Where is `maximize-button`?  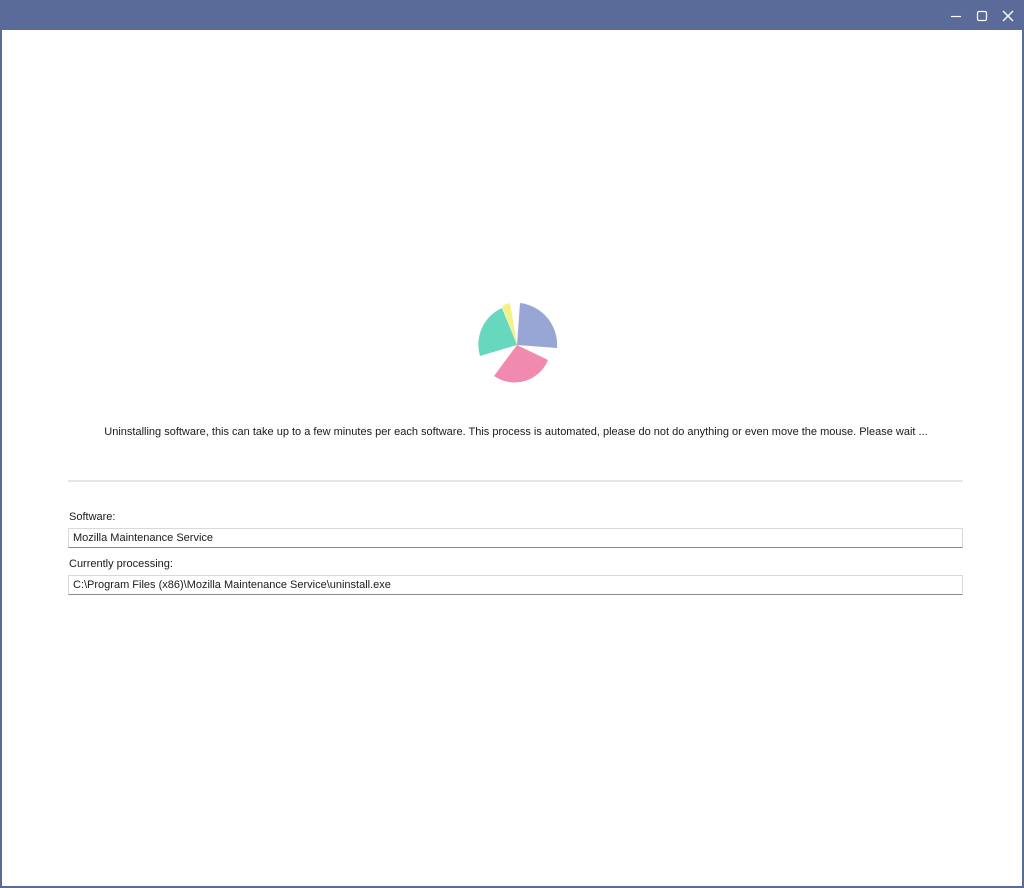 maximize-button is located at coordinates (982, 16).